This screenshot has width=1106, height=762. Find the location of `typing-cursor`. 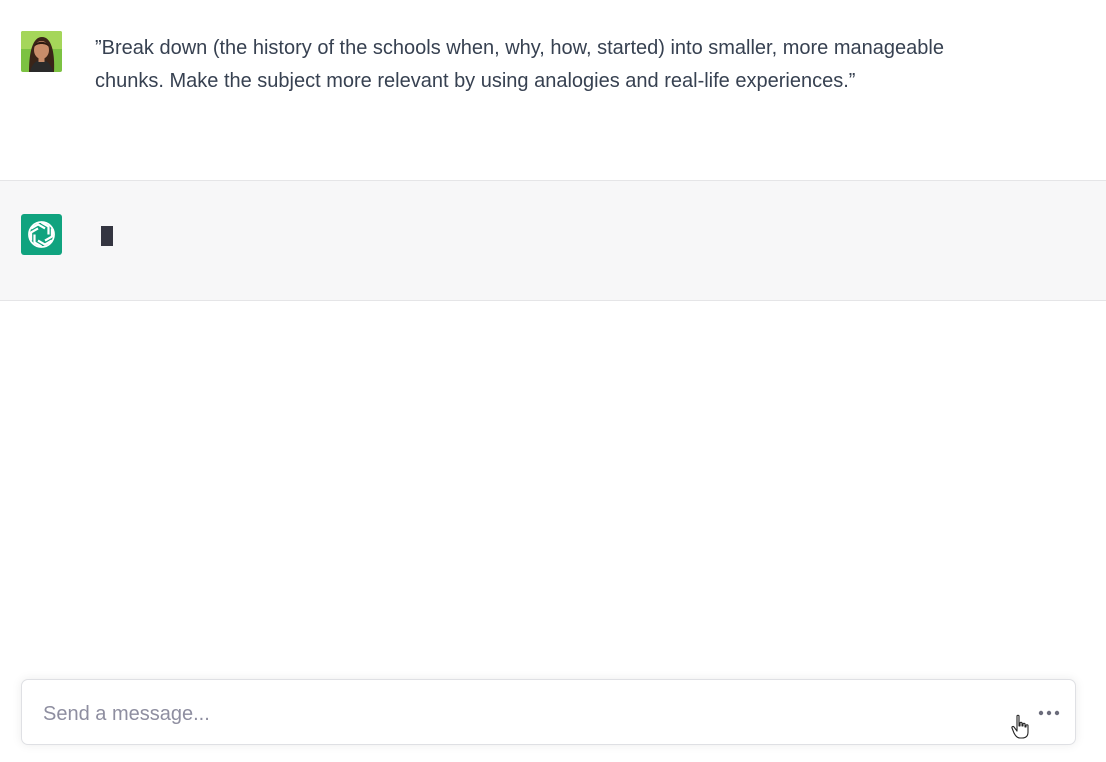

typing-cursor is located at coordinates (107, 236).